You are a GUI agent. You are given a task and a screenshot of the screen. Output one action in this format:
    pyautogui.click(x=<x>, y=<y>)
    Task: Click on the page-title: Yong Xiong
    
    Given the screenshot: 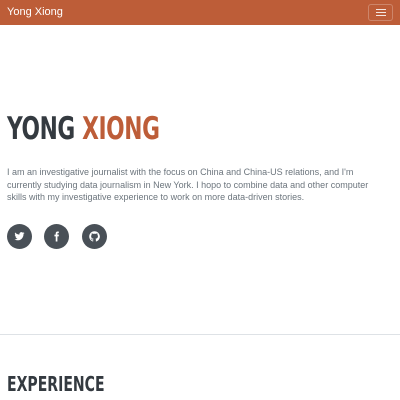 What is the action you would take?
    pyautogui.click(x=83, y=129)
    